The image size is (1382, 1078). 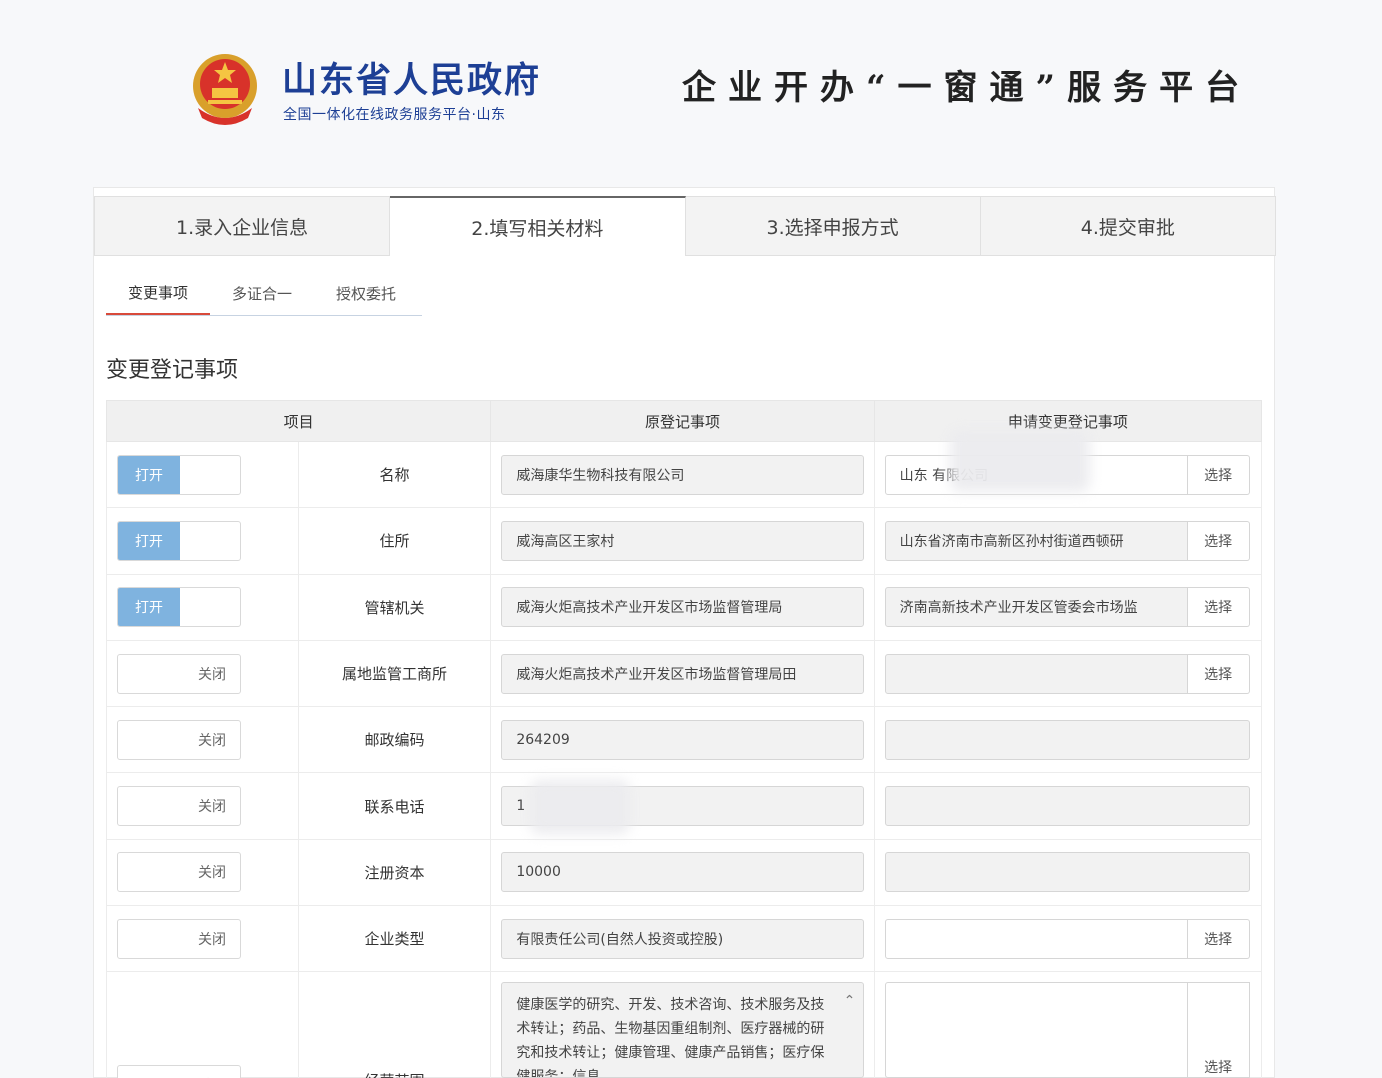 What do you see at coordinates (395, 475) in the screenshot?
I see `row-label: 名称` at bounding box center [395, 475].